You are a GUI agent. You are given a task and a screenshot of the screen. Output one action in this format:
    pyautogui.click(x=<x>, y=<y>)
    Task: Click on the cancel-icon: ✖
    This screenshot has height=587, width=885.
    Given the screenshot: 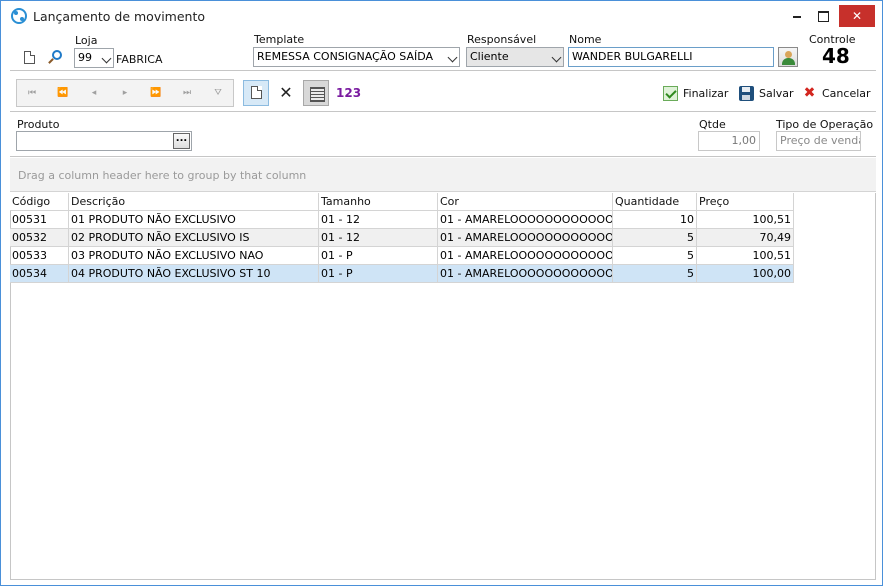 What is the action you would take?
    pyautogui.click(x=809, y=93)
    